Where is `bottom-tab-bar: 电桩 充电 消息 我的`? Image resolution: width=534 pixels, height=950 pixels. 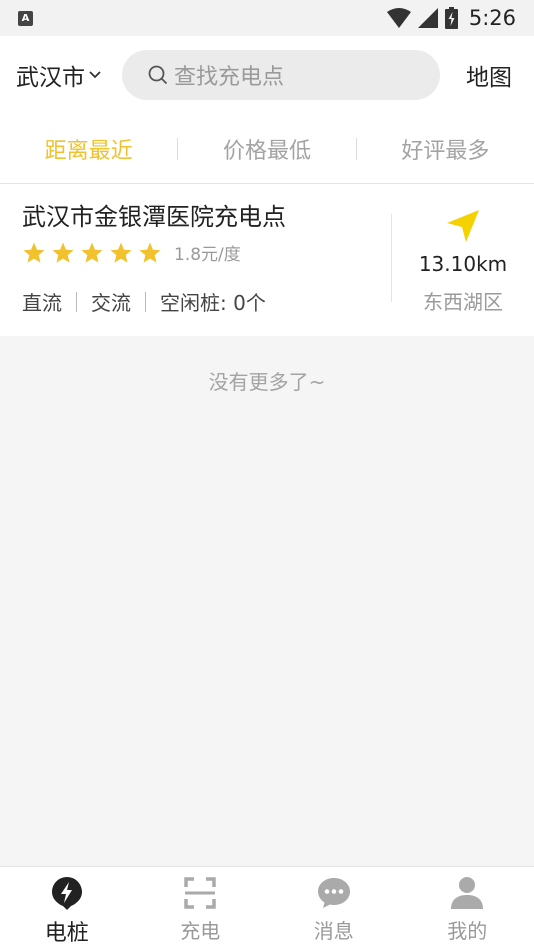 bottom-tab-bar: 电桩 充电 消息 我的 is located at coordinates (267, 908).